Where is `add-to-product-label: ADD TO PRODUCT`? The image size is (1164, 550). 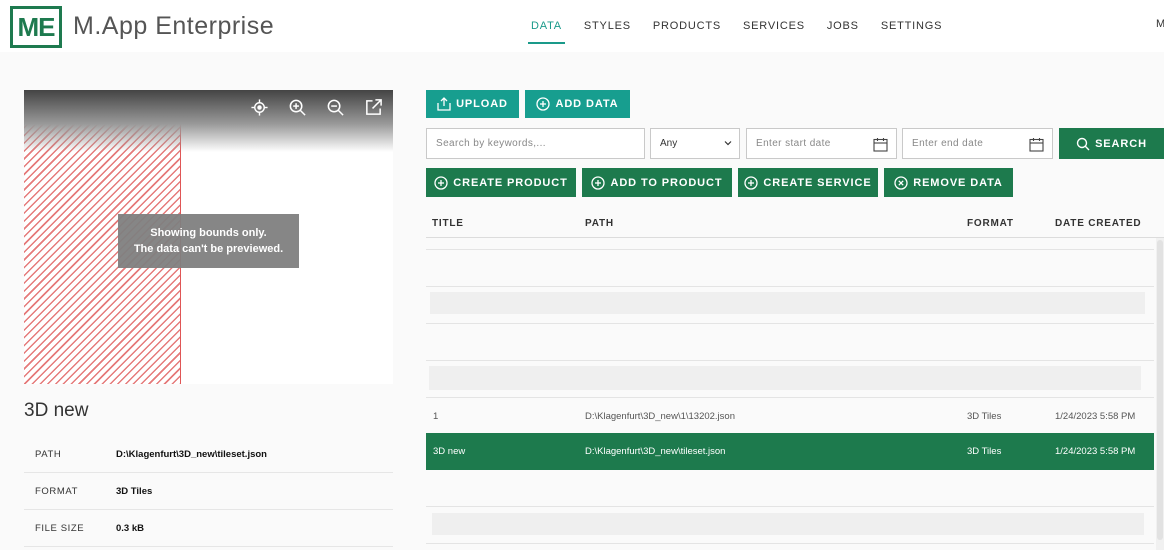 add-to-product-label: ADD TO PRODUCT is located at coordinates (666, 182).